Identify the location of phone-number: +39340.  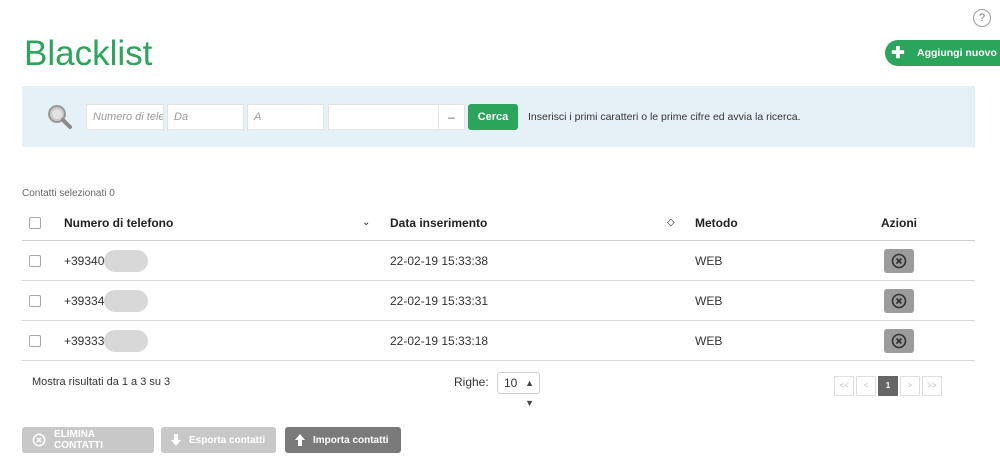
(84, 260).